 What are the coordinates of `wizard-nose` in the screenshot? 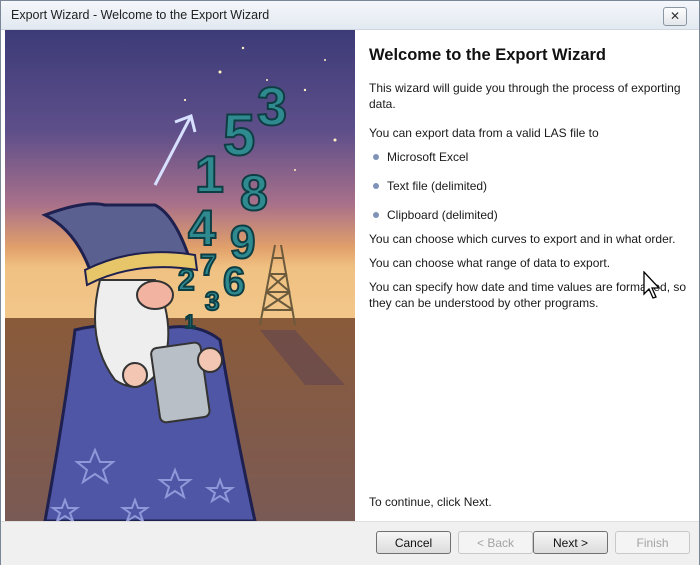 It's located at (155, 295).